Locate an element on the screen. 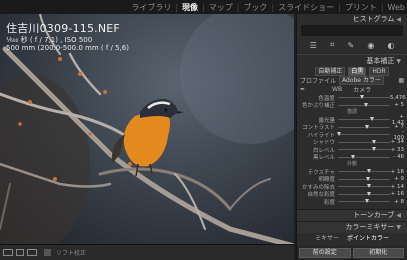 This screenshot has height=260, width=407. profile-row: プロファイル Adobe カラー ▦ is located at coordinates (352, 80).